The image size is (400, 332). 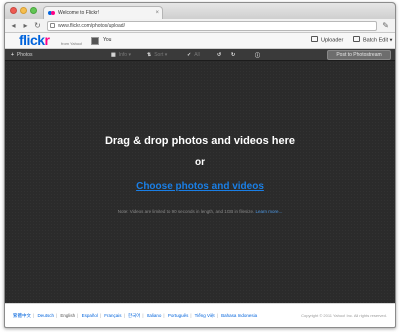 What do you see at coordinates (157, 55) in the screenshot?
I see `sort-menu: ⇅ Sort ▾` at bounding box center [157, 55].